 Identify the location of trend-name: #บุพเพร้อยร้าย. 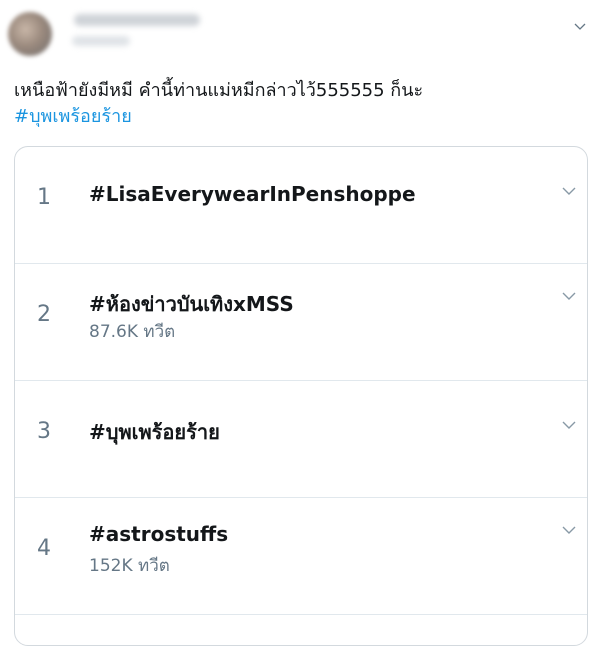
(154, 432).